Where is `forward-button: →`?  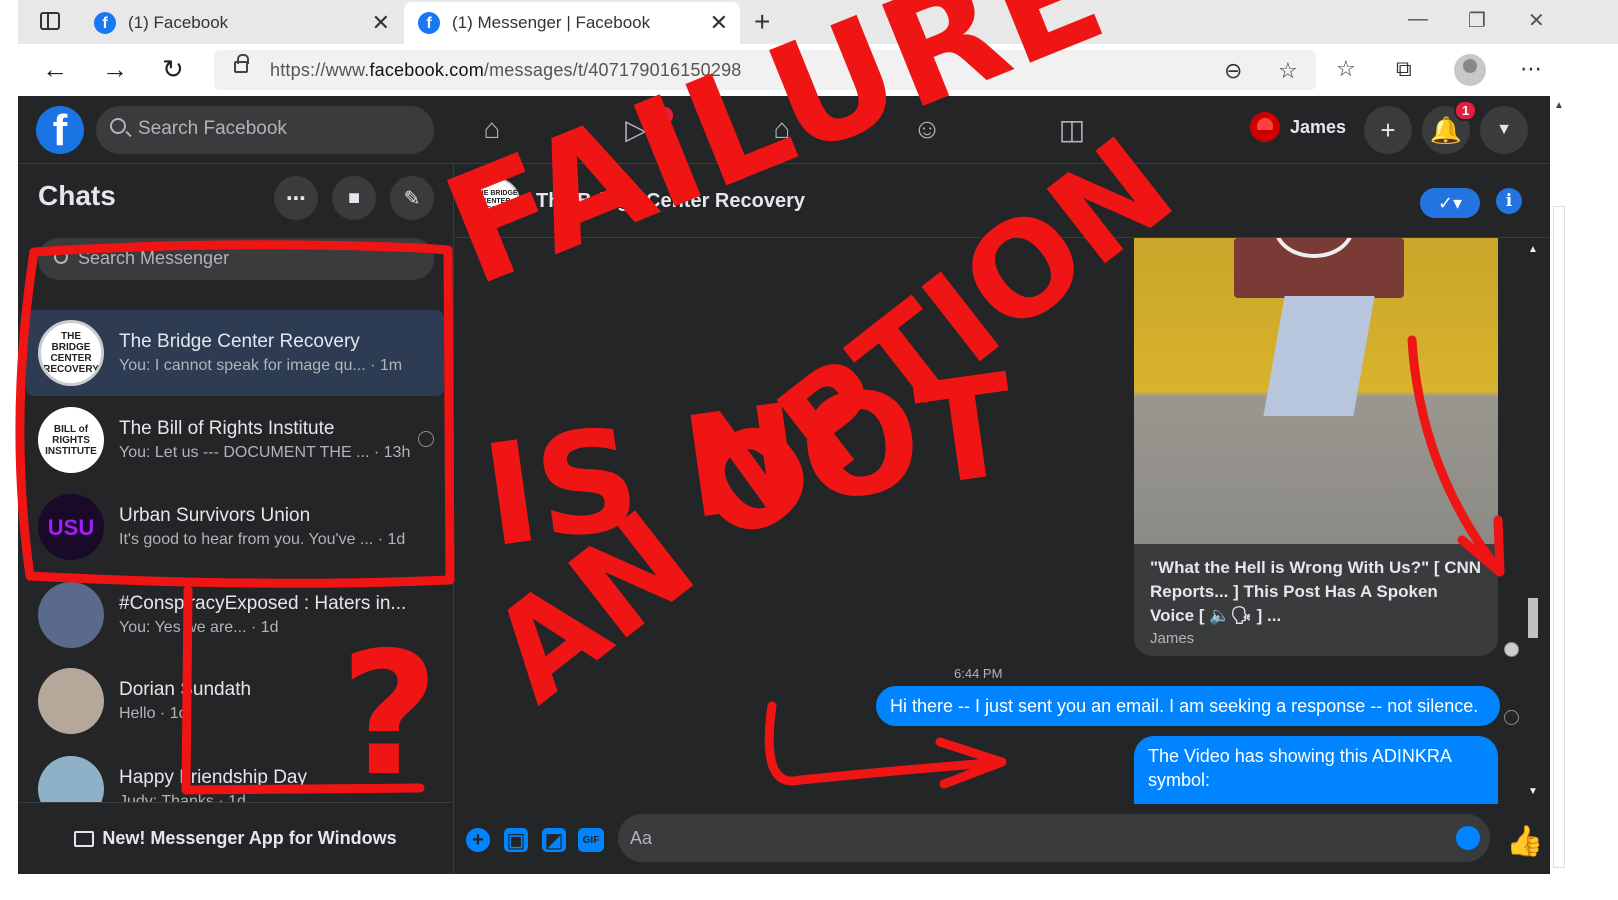
forward-button: → is located at coordinates (115, 69).